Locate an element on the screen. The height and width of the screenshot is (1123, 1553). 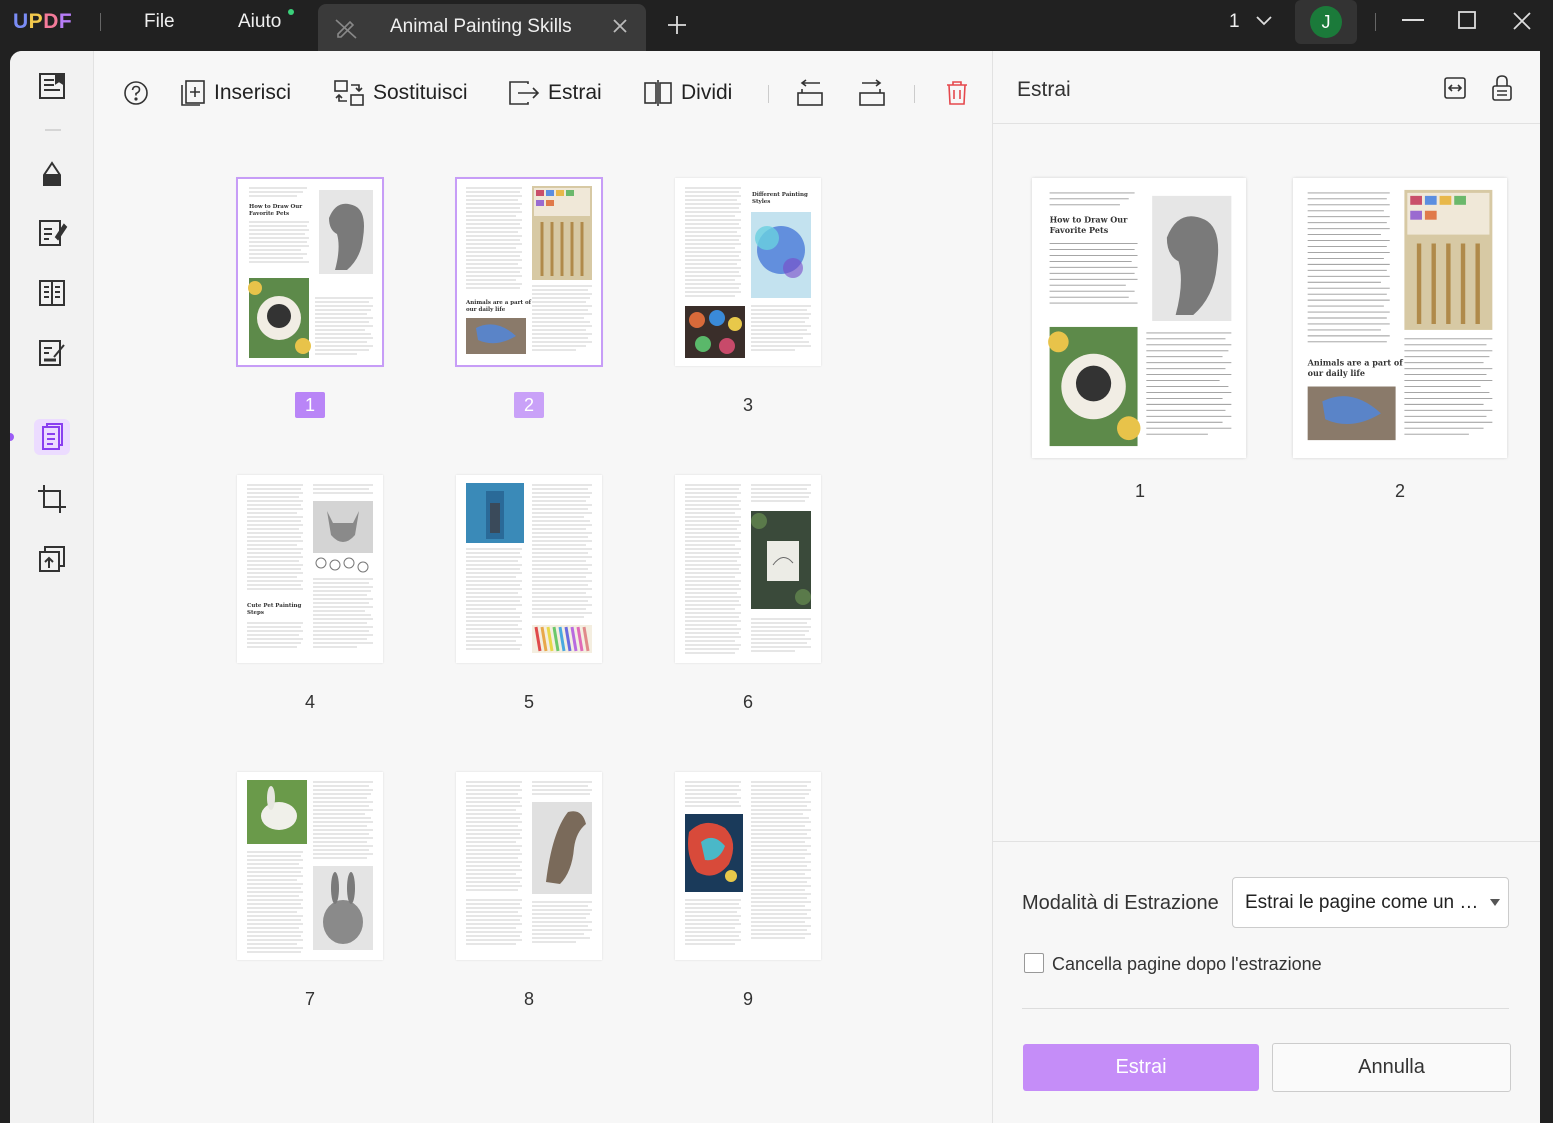
preview-thumbnail-1: How to Draw Our Favorite Pets is located at coordinates (1139, 318).